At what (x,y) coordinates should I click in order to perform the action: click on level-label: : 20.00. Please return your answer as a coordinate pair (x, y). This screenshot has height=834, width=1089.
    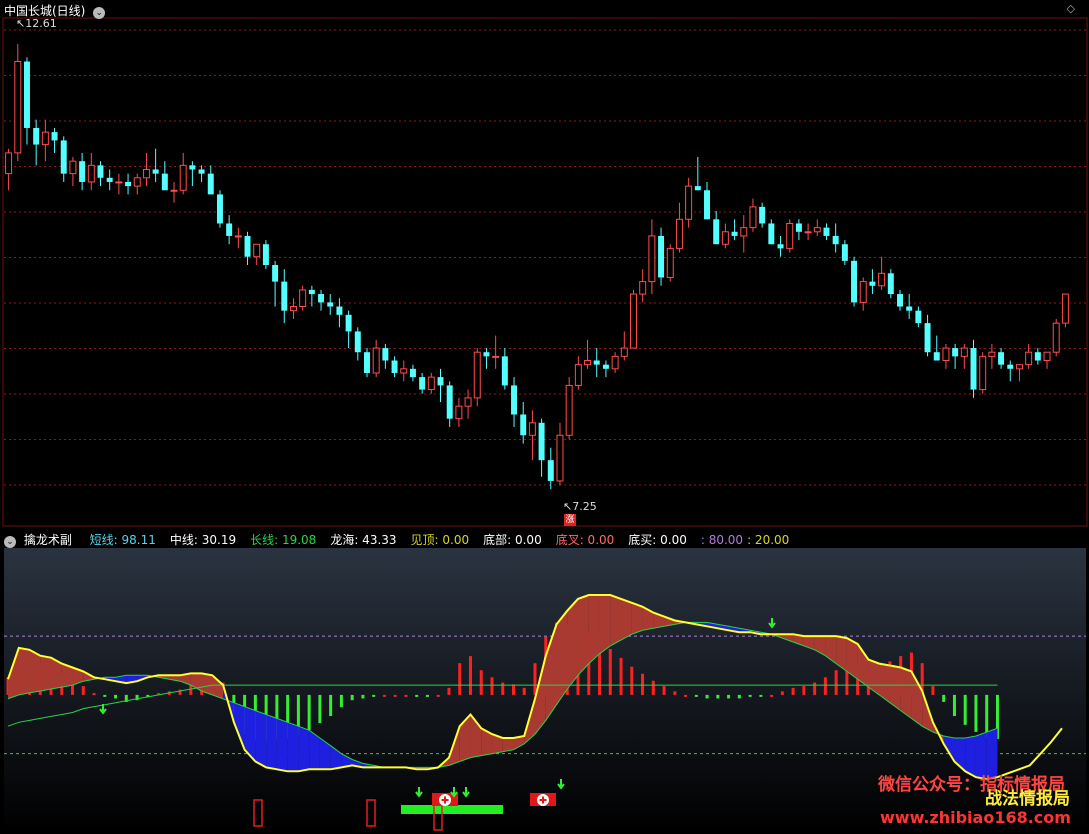
    Looking at the image, I should click on (768, 540).